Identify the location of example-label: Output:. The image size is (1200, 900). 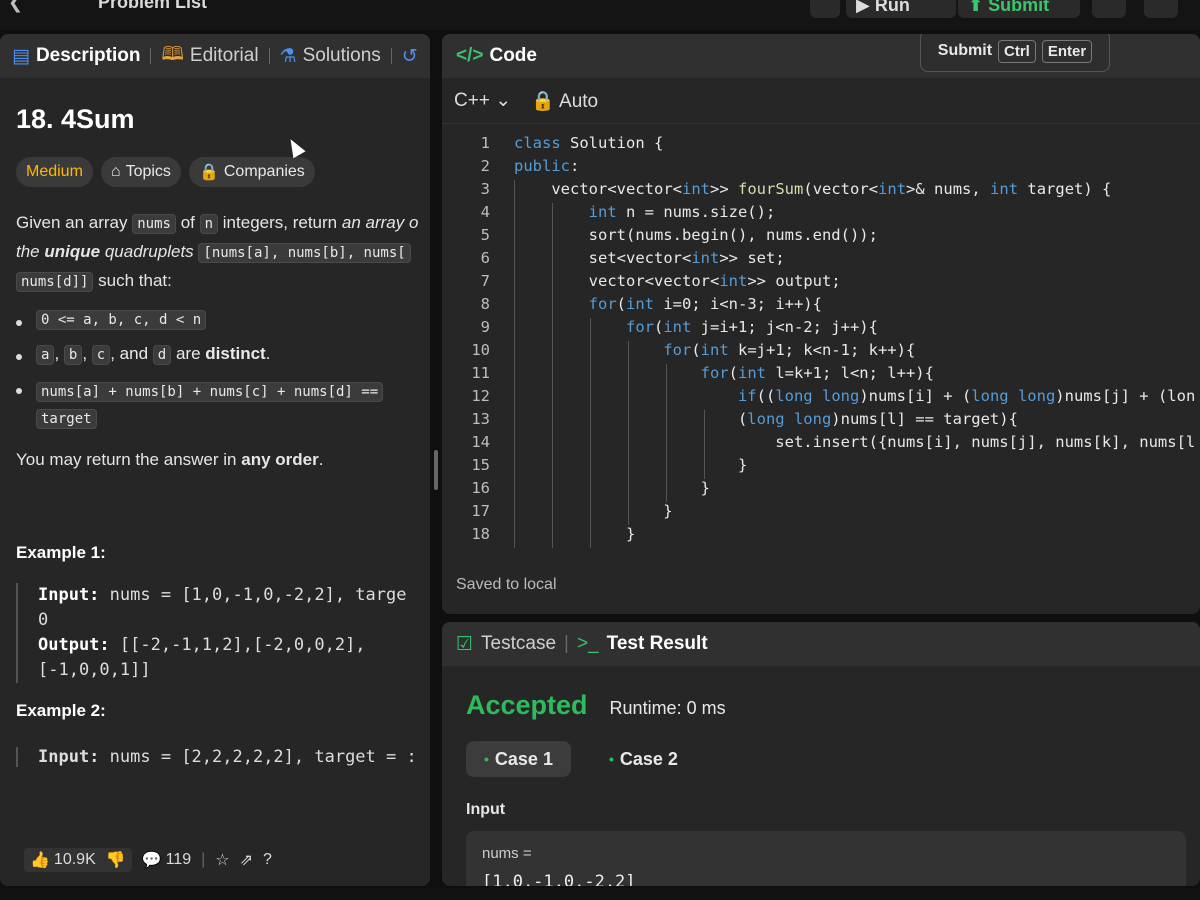
(74, 645).